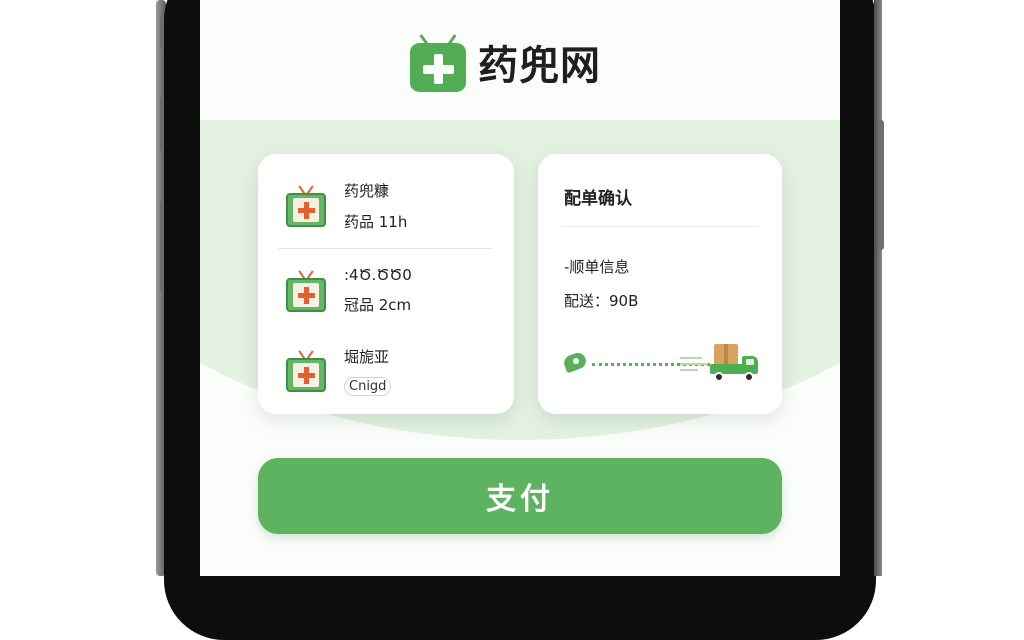  Describe the element at coordinates (368, 386) in the screenshot. I see `medicine-detail: Cnigd` at that location.